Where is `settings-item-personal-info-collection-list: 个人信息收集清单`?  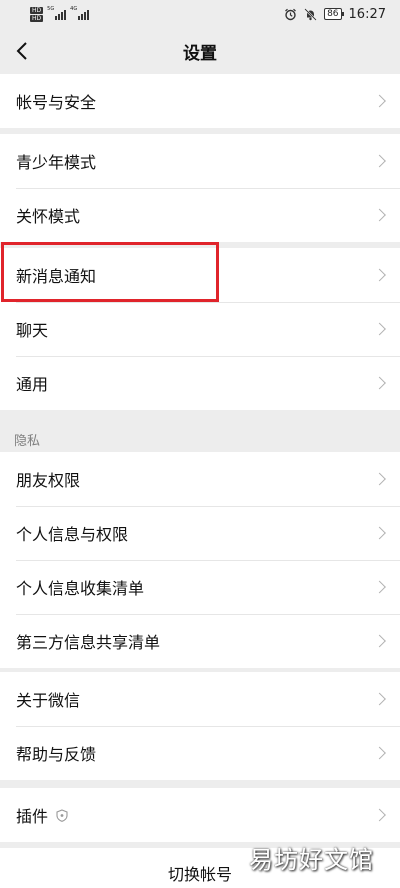
settings-item-personal-info-collection-list: 个人信息收集清单 is located at coordinates (200, 587).